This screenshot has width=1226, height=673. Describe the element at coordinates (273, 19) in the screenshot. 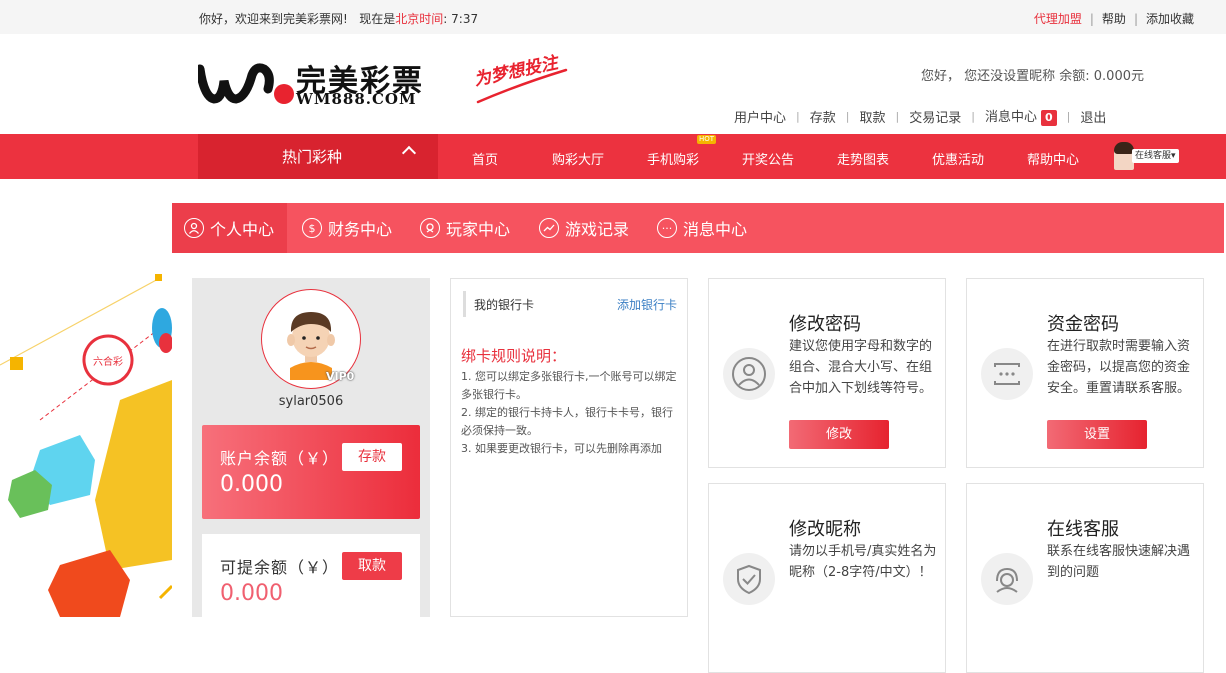

I see `welcome-message: 你好，欢迎来到完美彩票网!` at that location.